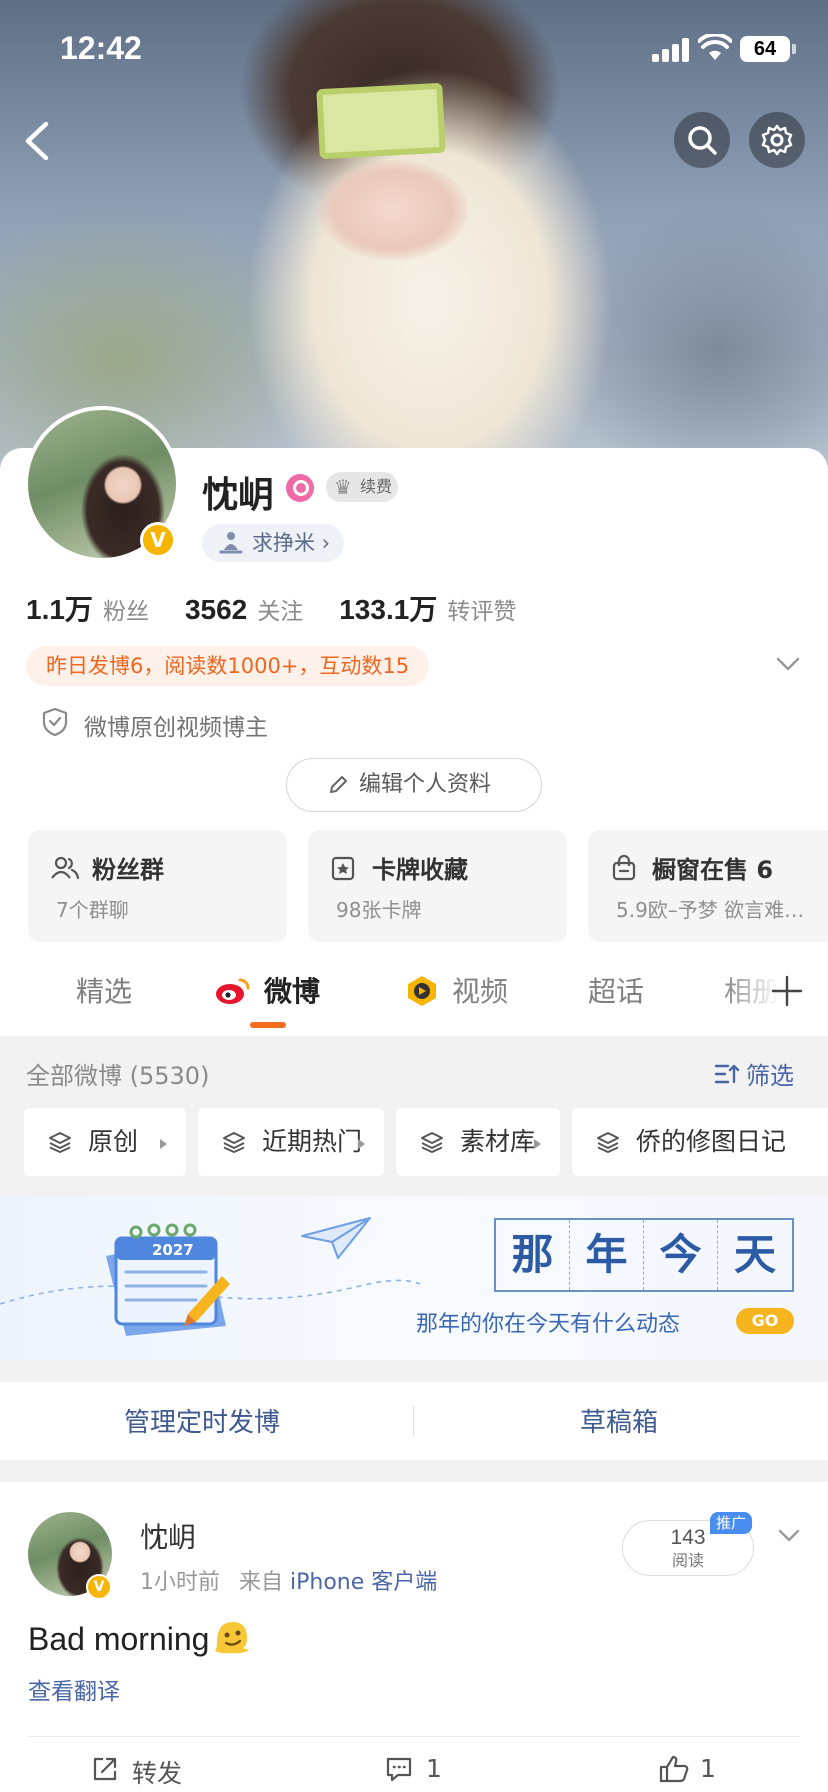  I want to click on like-button: 1, so click(687, 1768).